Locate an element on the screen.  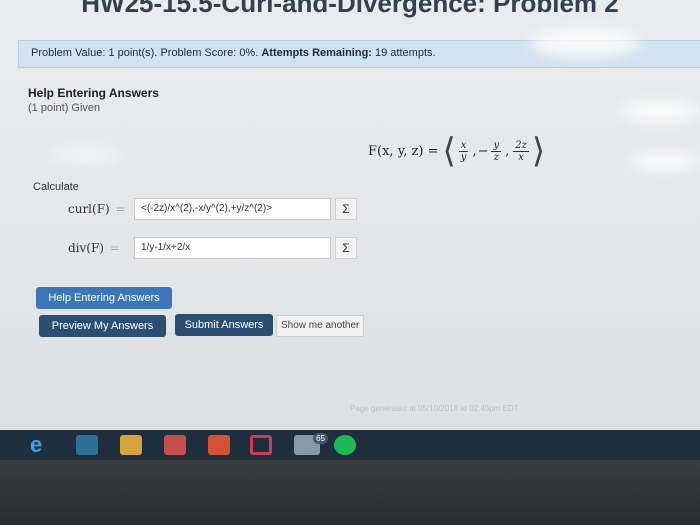
left-angle-bracket: ⟨ is located at coordinates (449, 151).